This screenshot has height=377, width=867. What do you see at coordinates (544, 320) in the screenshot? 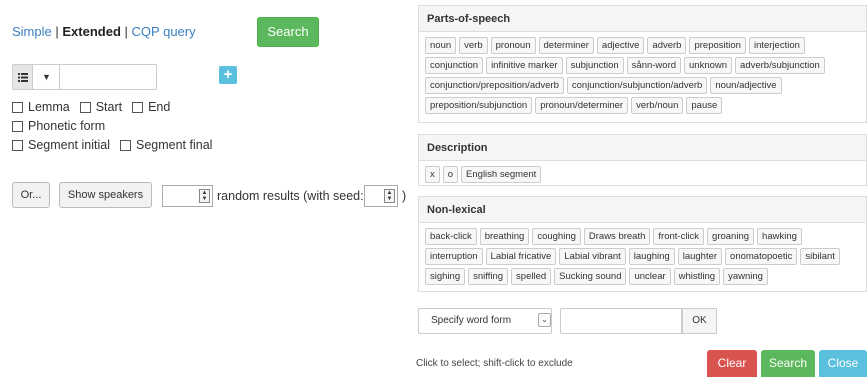
I see `chevron-down-icon: ⌄` at bounding box center [544, 320].